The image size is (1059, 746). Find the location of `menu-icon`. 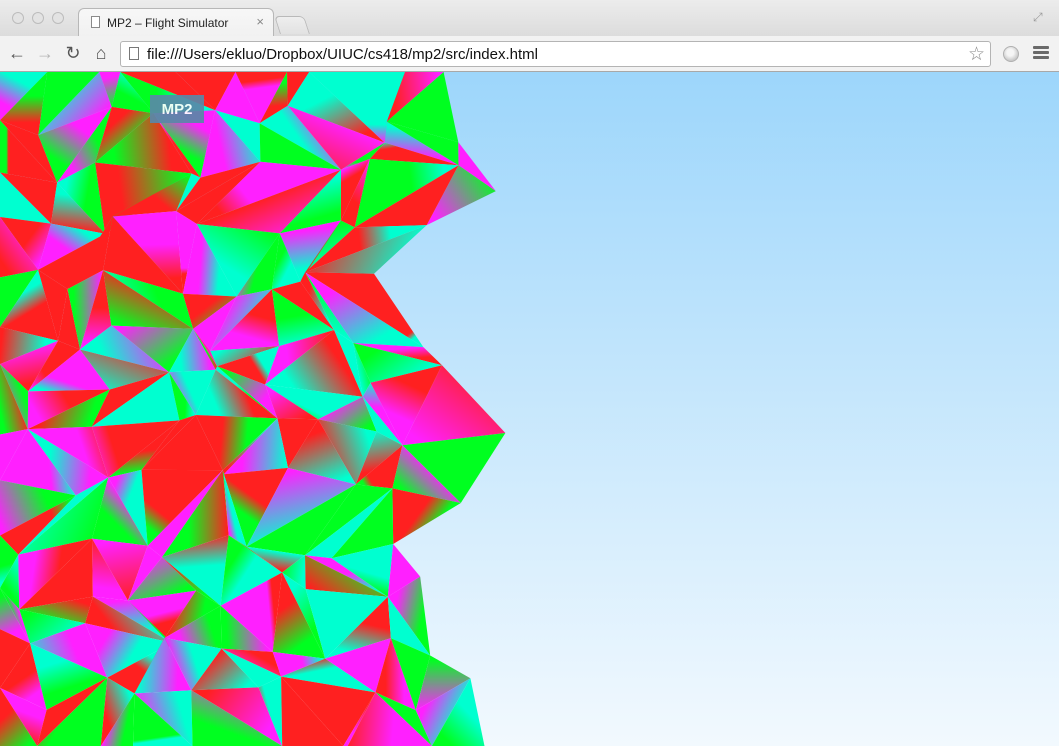

menu-icon is located at coordinates (1041, 53).